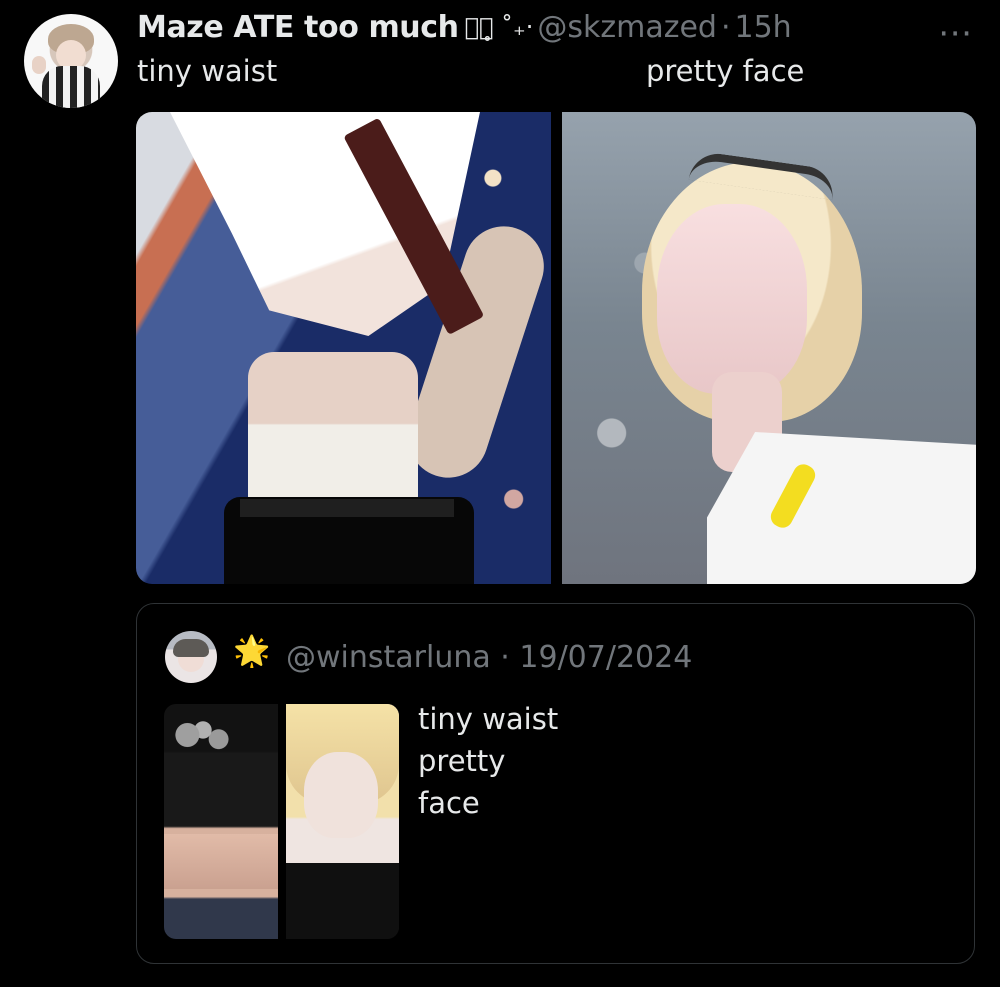 Image resolution: width=1000 pixels, height=987 pixels. I want to click on quoted-photo-belly, so click(221, 861).